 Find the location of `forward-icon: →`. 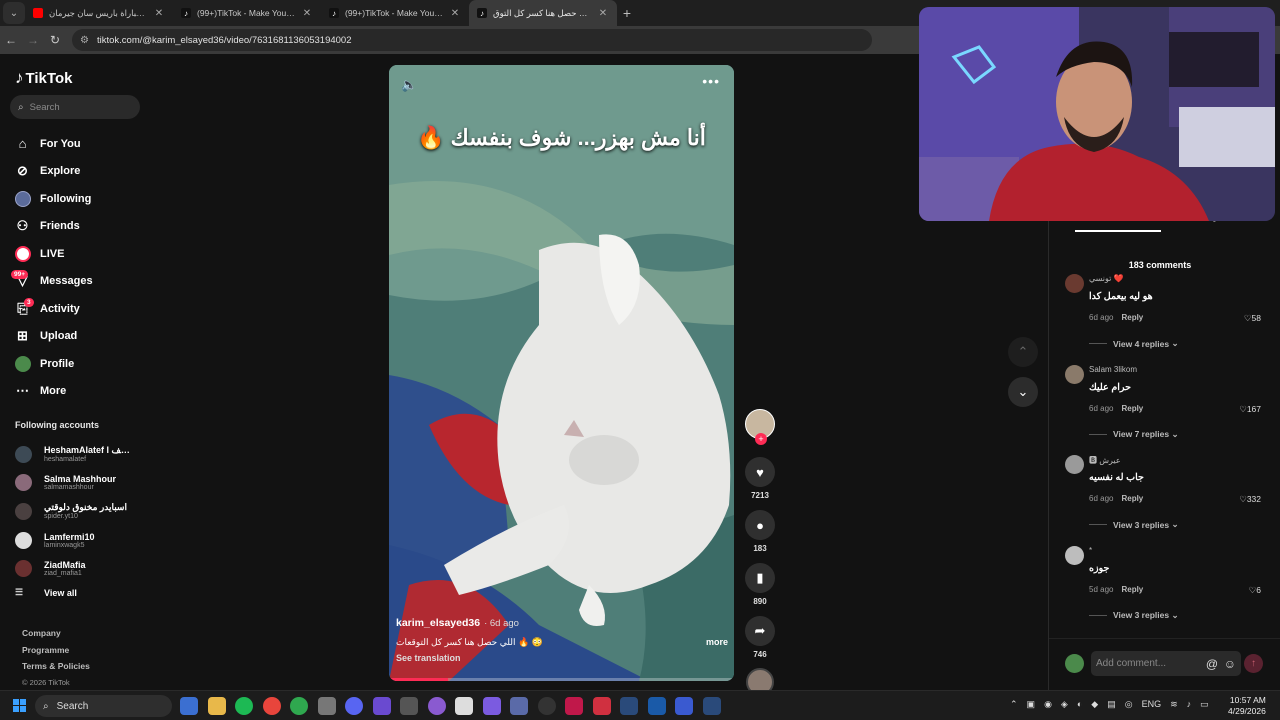

forward-icon: → is located at coordinates (33, 40).